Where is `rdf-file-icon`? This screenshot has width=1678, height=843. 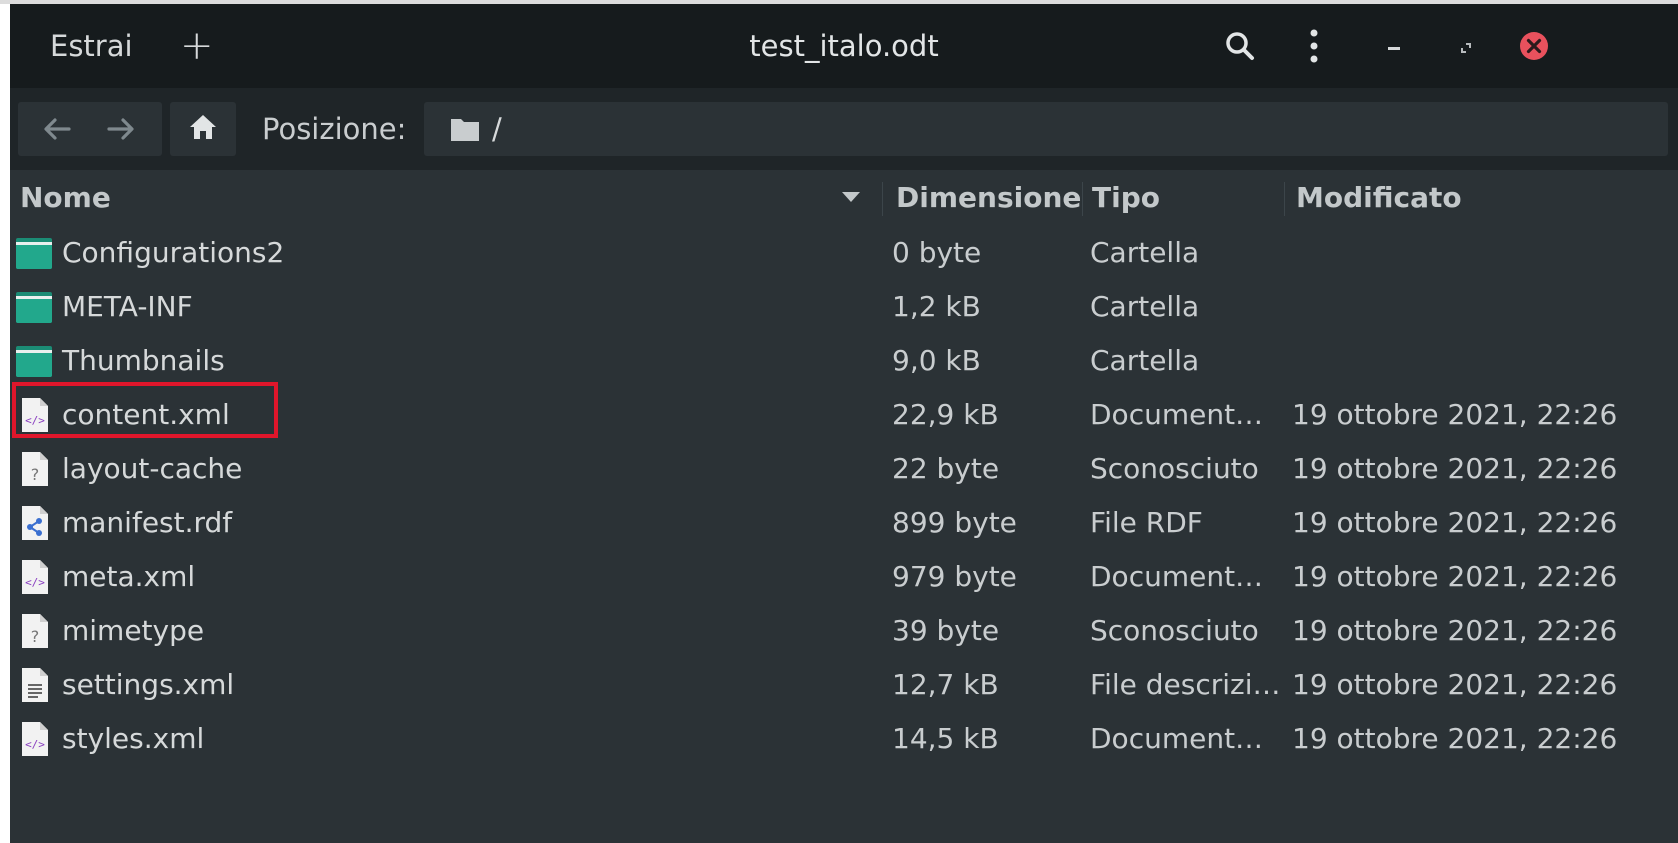 rdf-file-icon is located at coordinates (34, 523).